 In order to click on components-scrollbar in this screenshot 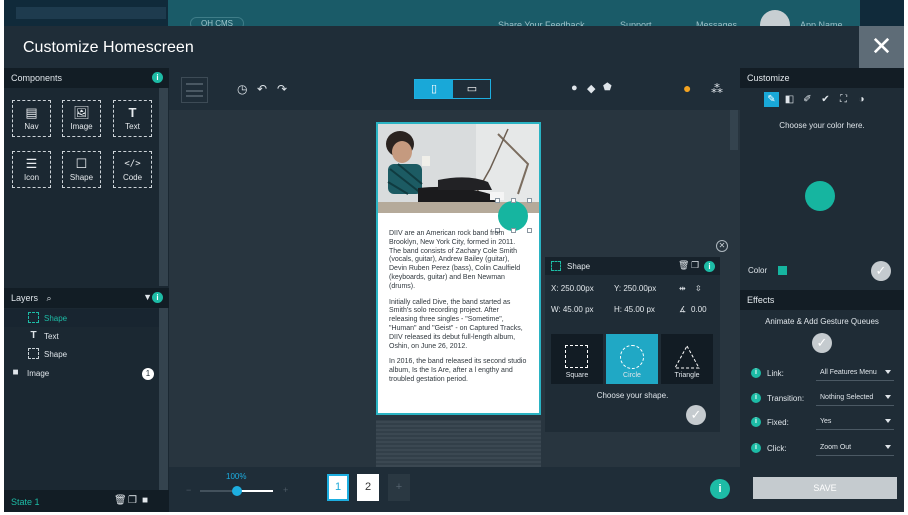, I will do `click(163, 187)`.